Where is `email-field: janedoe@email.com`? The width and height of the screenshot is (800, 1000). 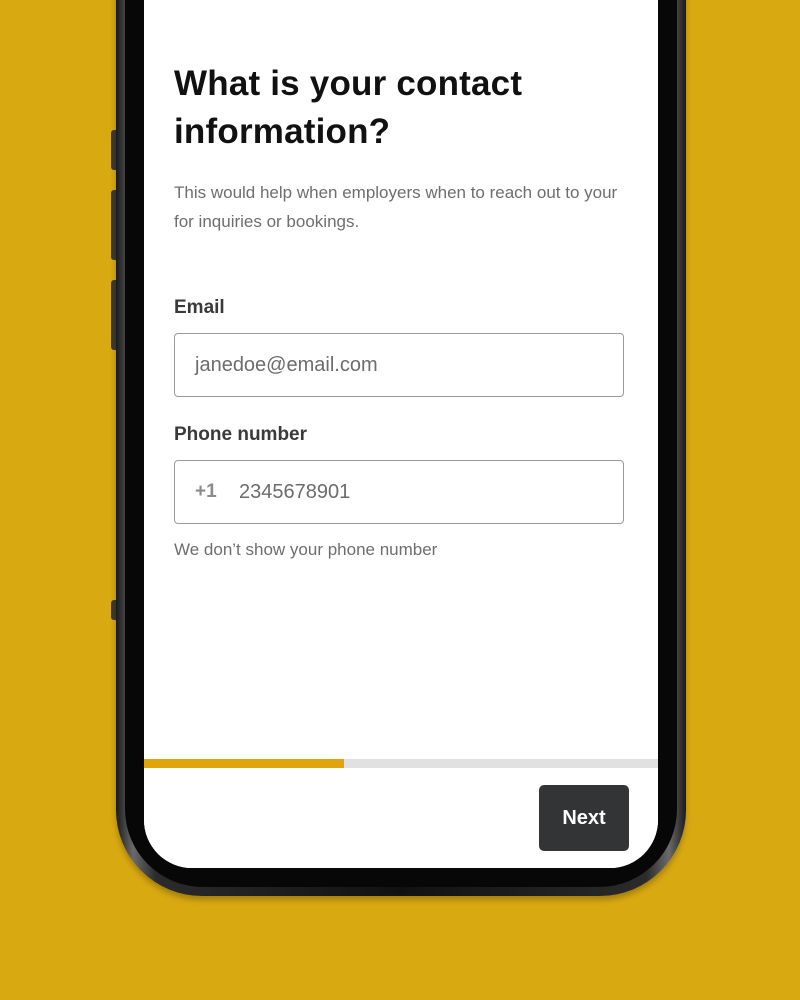 email-field: janedoe@email.com is located at coordinates (399, 365).